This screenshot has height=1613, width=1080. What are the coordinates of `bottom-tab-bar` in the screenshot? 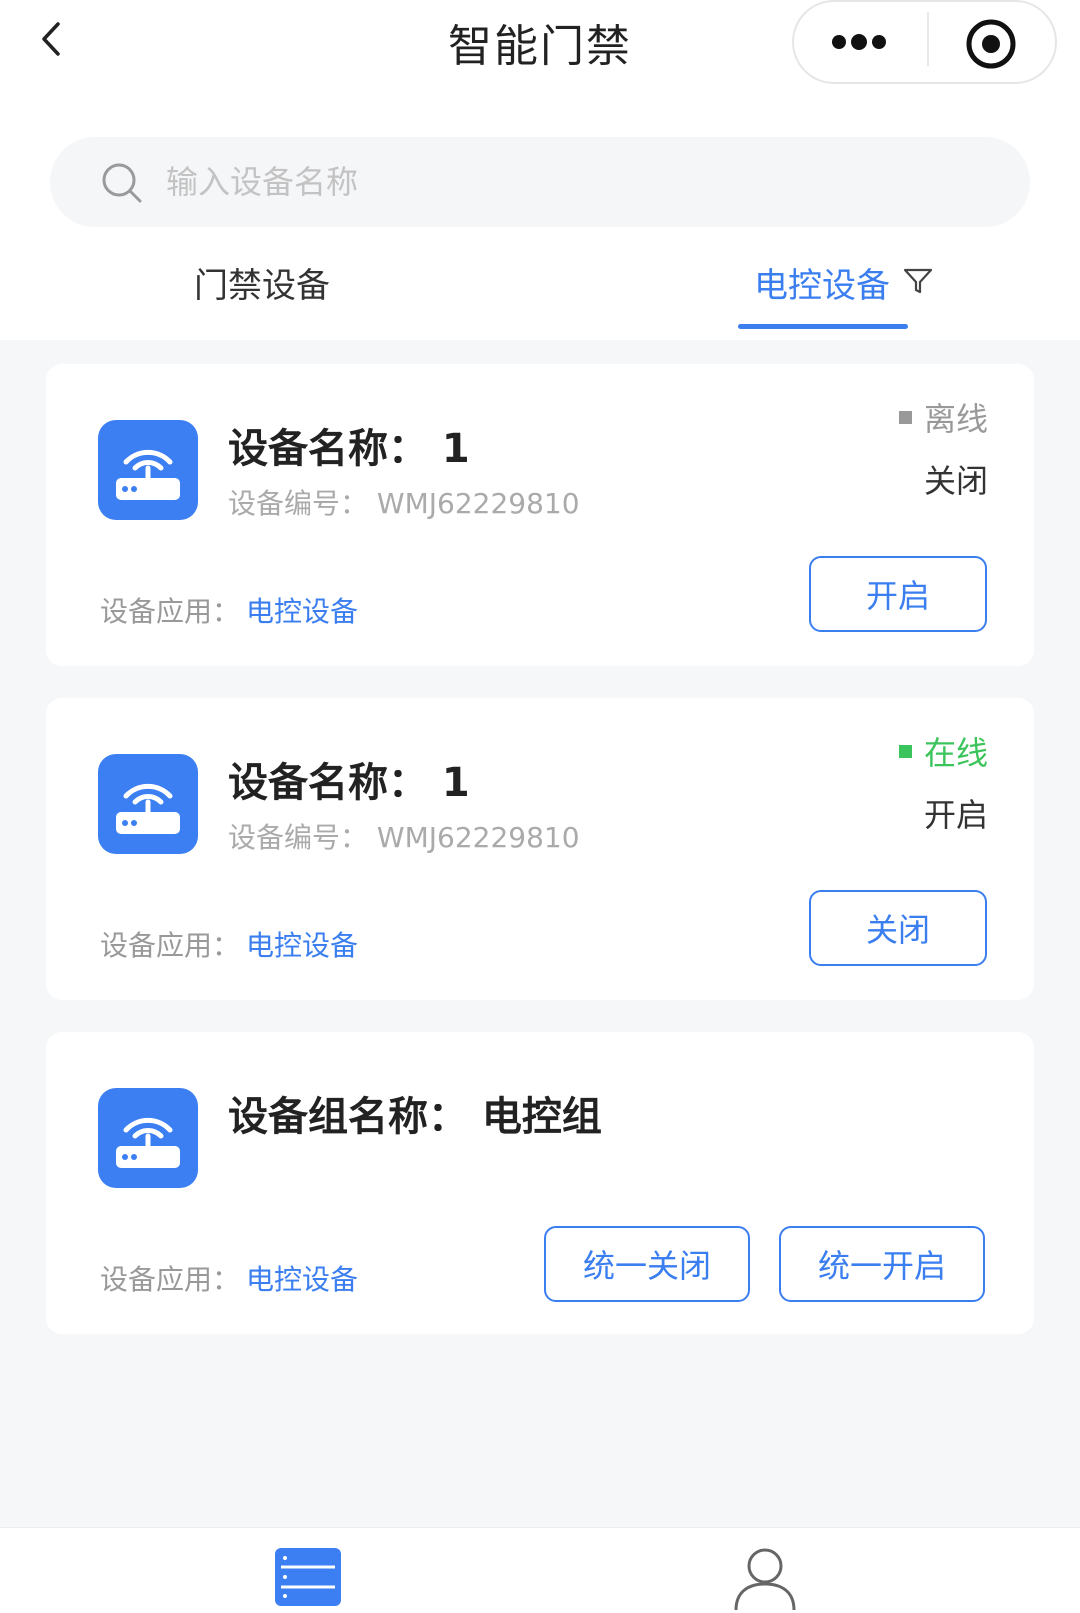 It's located at (540, 1570).